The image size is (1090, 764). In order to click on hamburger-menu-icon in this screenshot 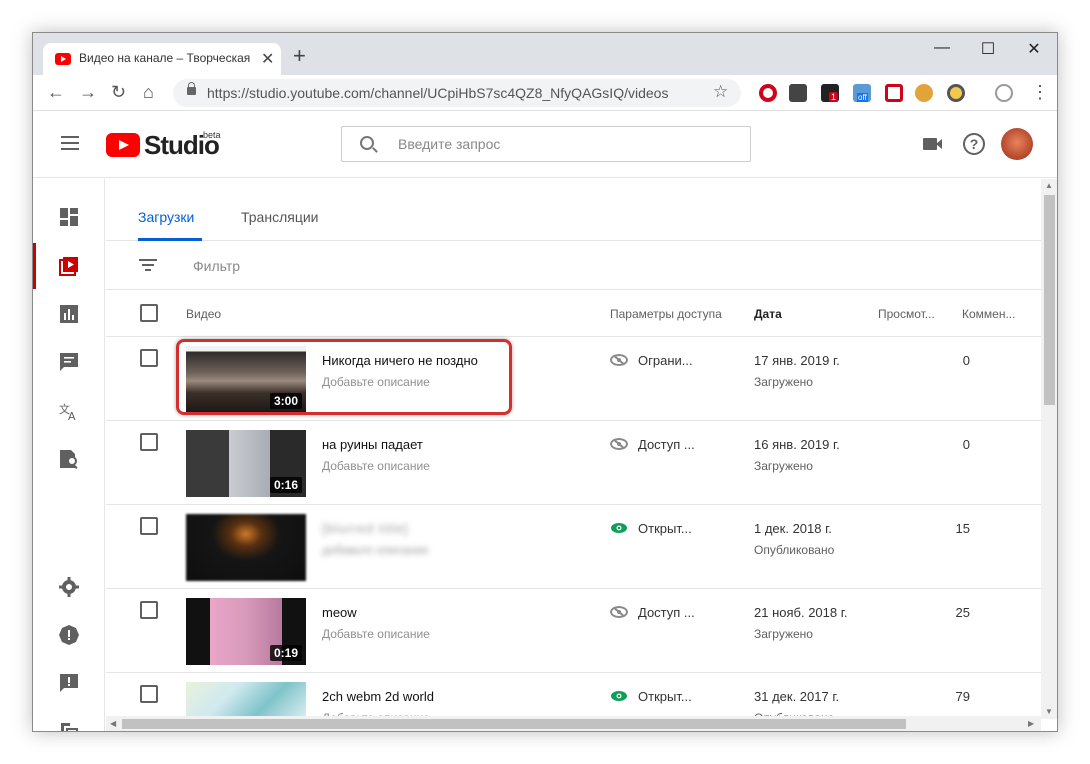, I will do `click(70, 143)`.